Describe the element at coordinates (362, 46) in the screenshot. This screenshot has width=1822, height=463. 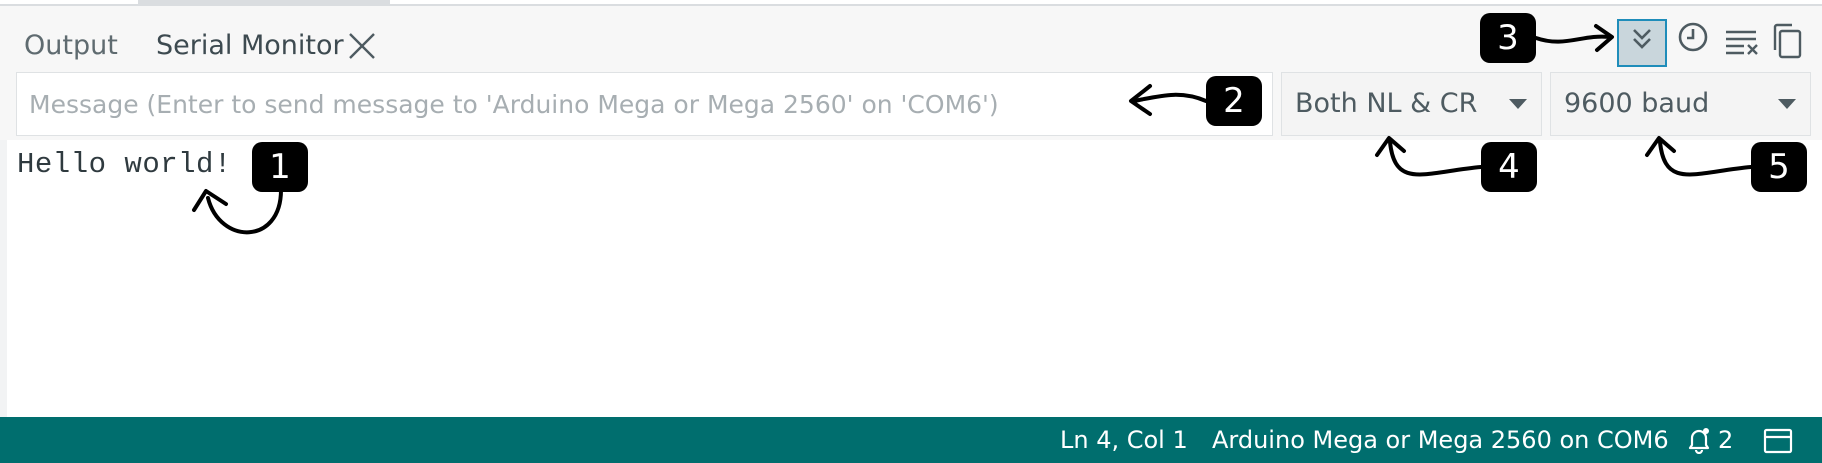
I see `close-icon` at that location.